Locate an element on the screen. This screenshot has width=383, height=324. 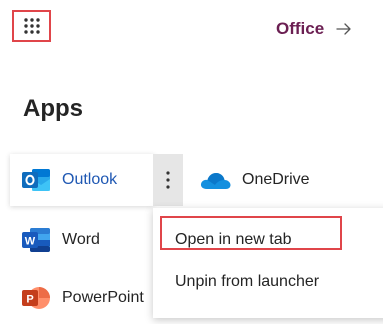
app-tile-onedrive: OneDrive is located at coordinates (270, 180).